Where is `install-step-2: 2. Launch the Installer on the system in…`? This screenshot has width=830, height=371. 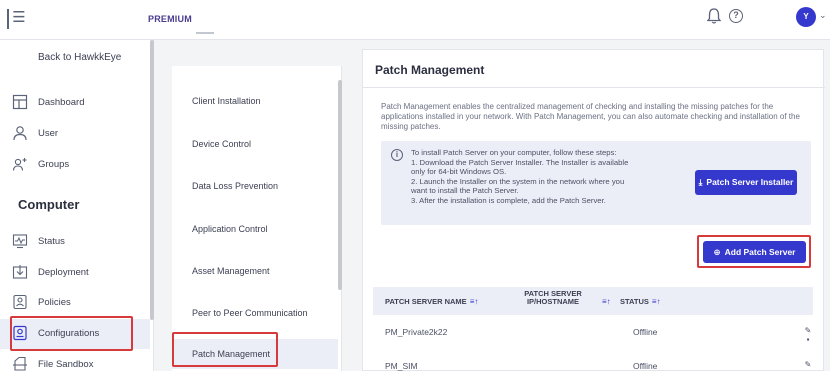
install-step-2: 2. Launch the Installer on the system in… is located at coordinates (518, 186).